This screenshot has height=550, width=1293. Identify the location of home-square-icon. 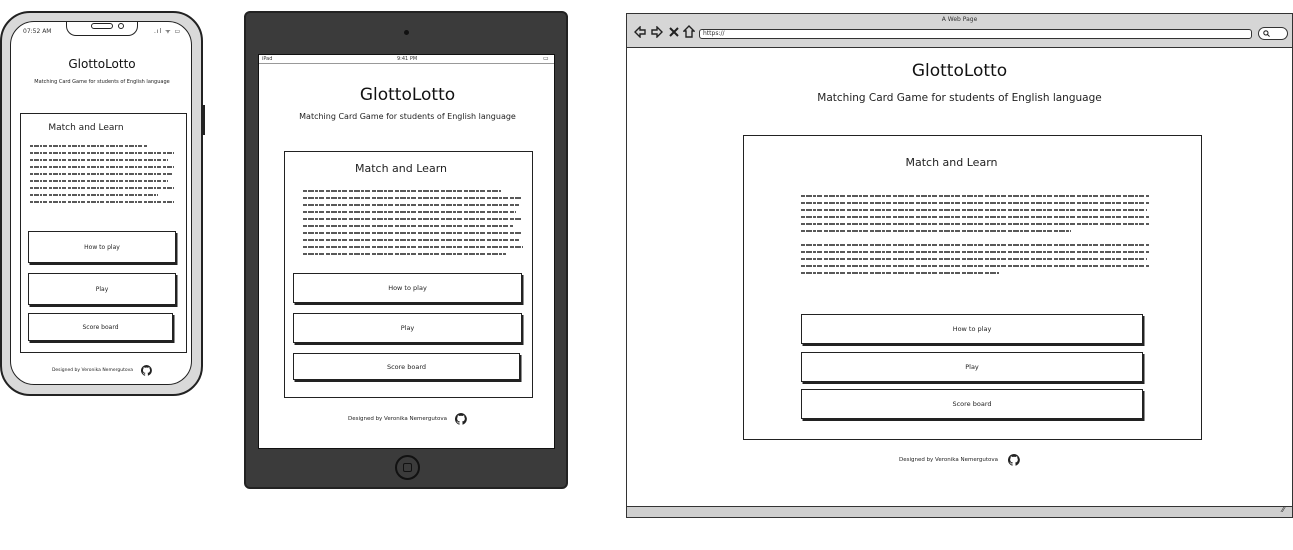
(407, 467).